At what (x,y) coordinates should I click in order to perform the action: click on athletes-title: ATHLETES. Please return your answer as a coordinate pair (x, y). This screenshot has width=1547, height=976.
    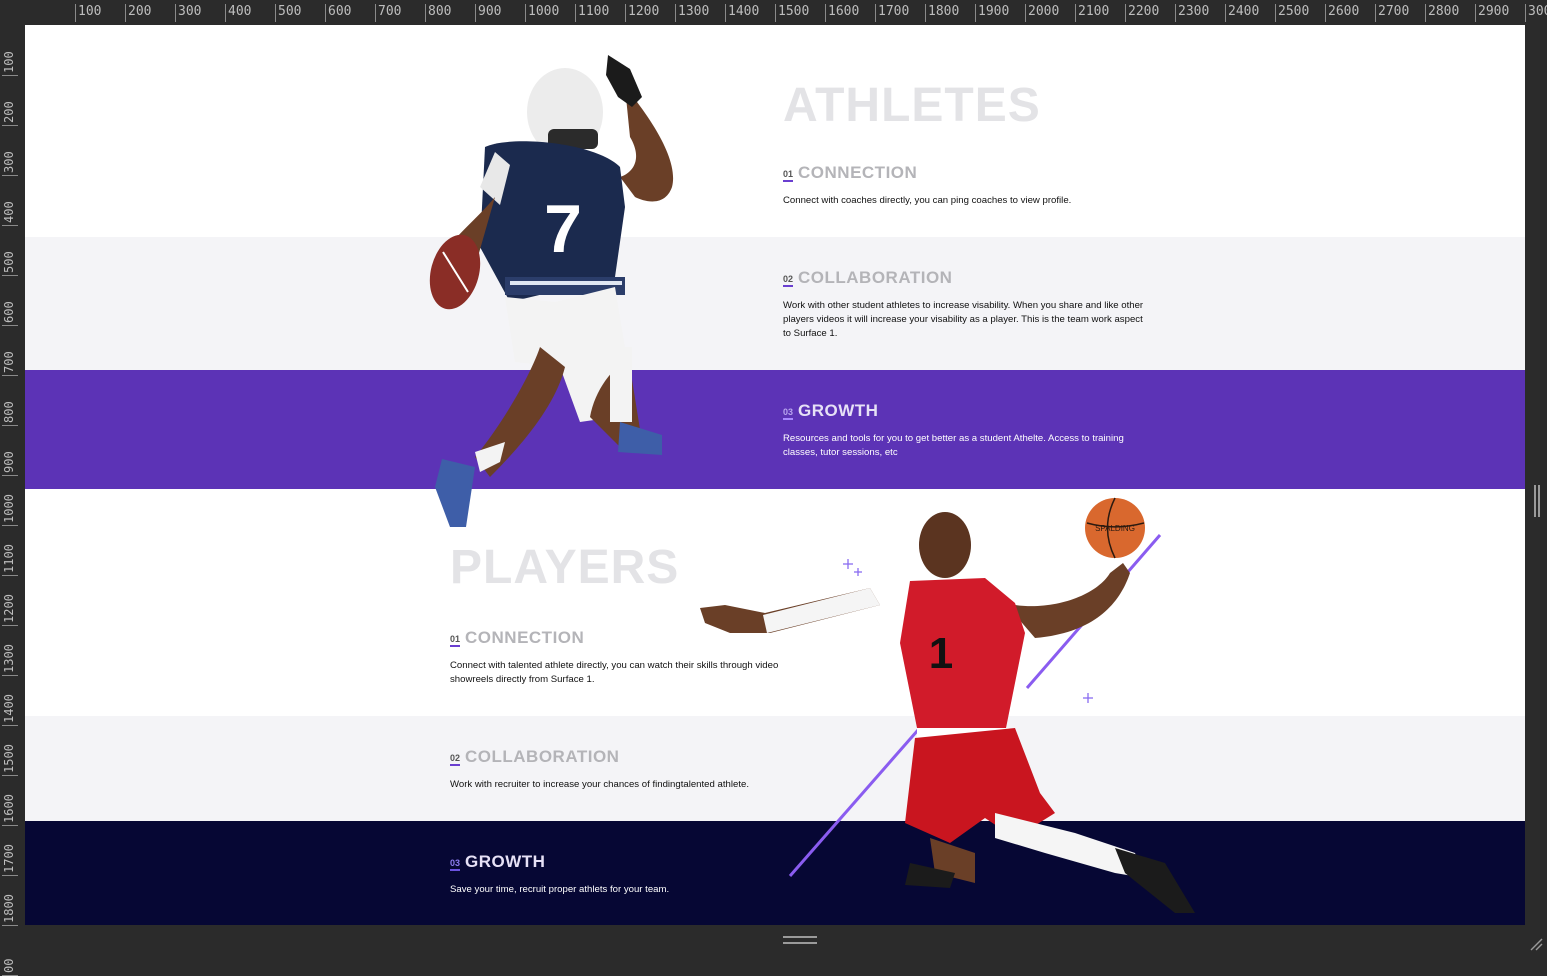
    Looking at the image, I should click on (912, 105).